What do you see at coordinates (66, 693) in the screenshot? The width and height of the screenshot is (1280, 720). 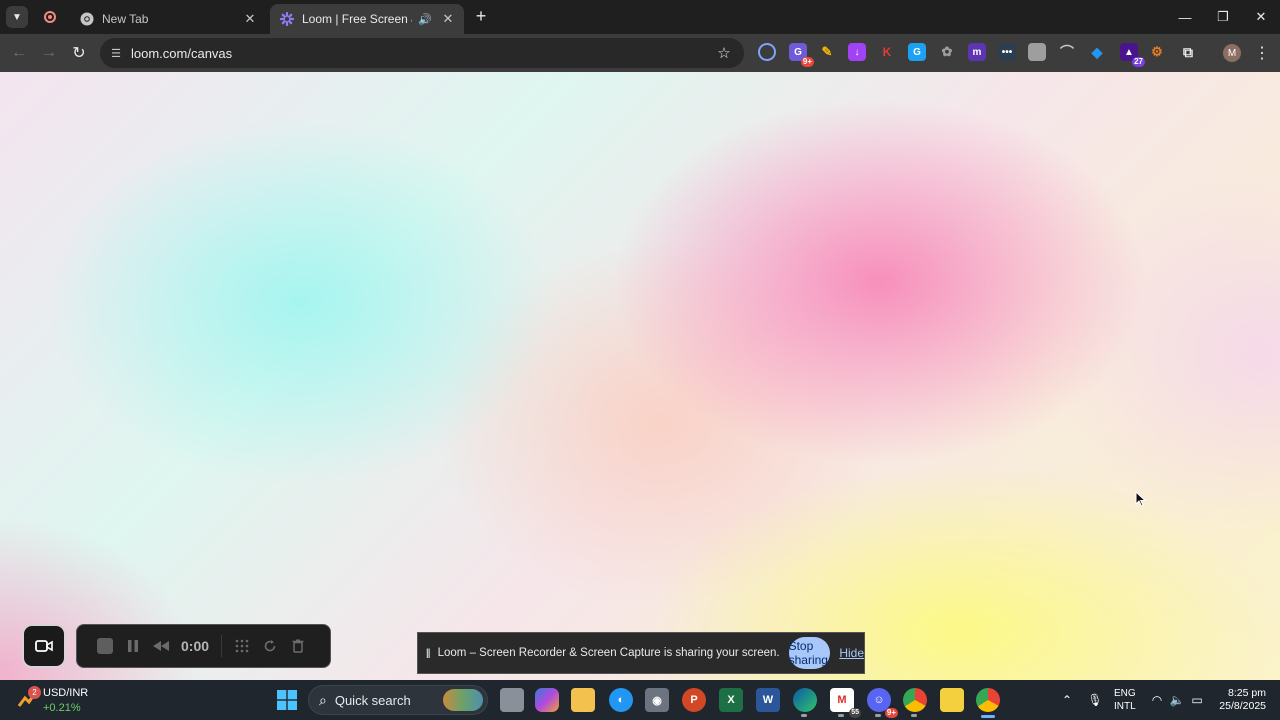 I see `widget-title: USD/INR` at bounding box center [66, 693].